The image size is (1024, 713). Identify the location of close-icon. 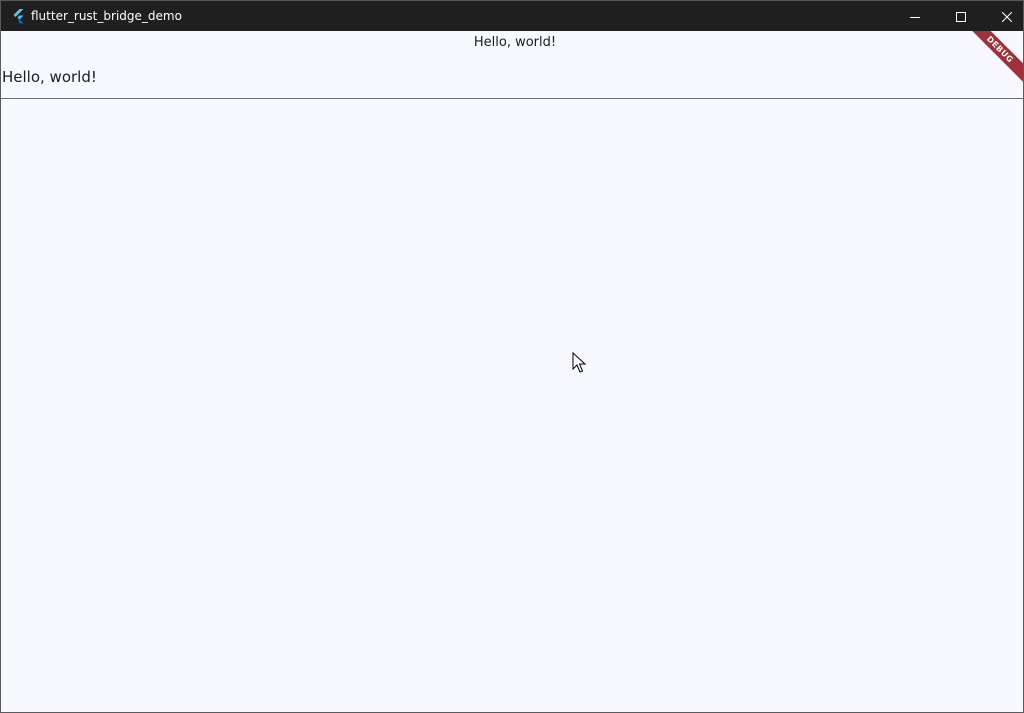
(1007, 16).